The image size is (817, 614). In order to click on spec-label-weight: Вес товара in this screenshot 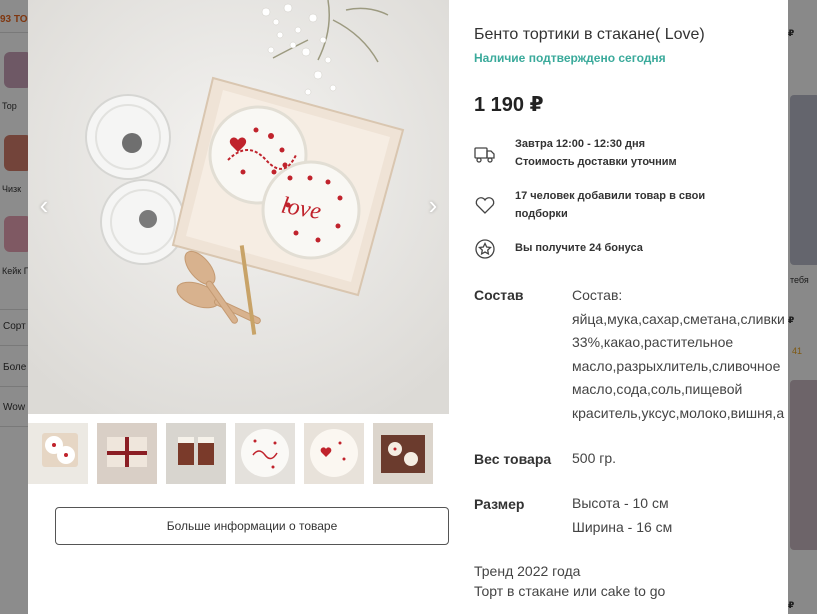, I will do `click(513, 459)`.